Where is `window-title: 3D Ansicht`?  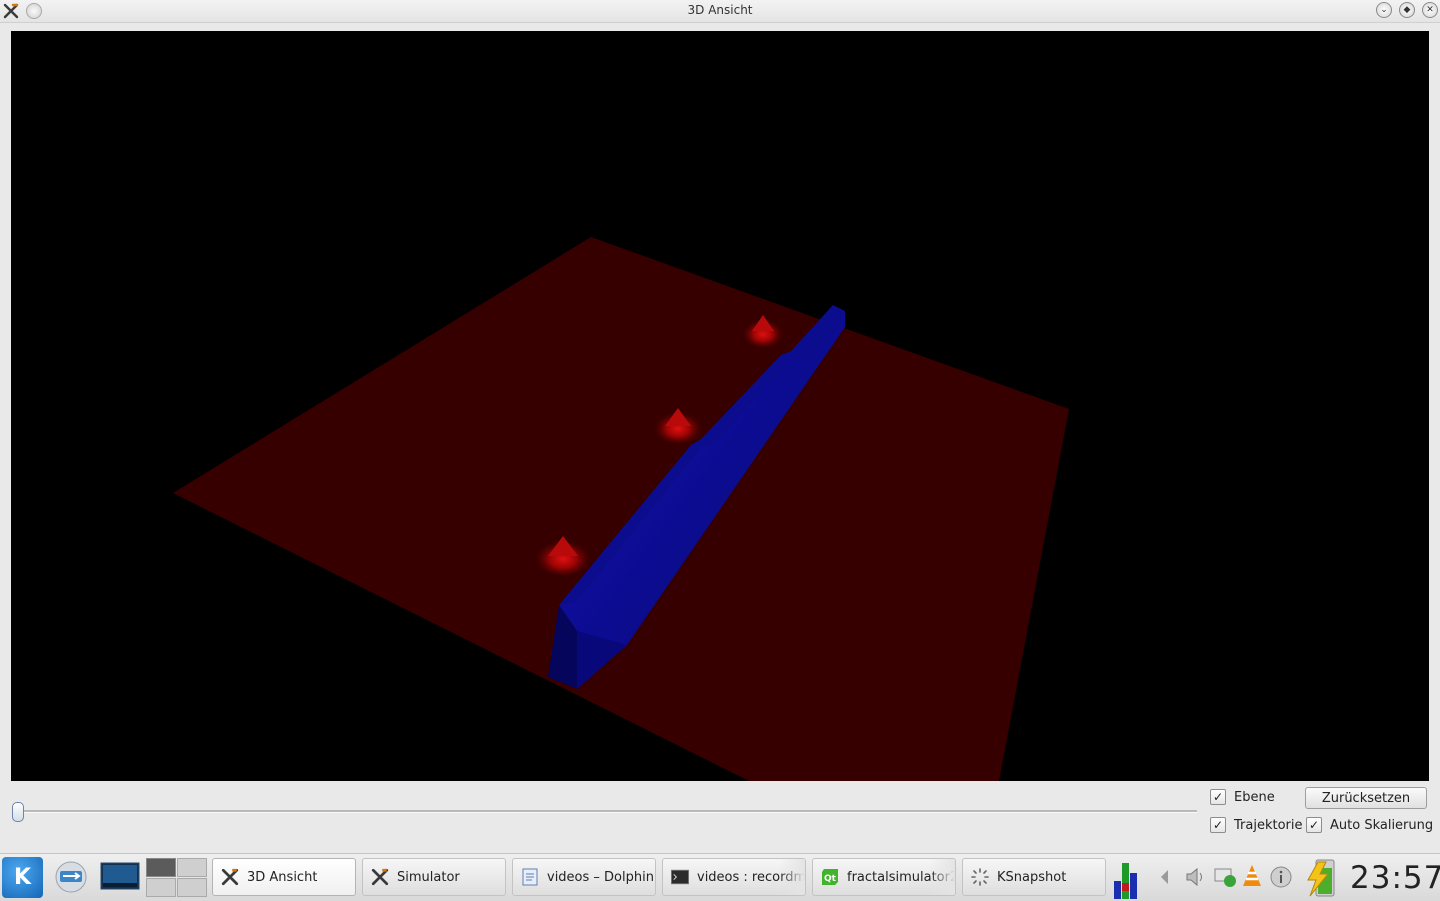
window-title: 3D Ansicht is located at coordinates (720, 10).